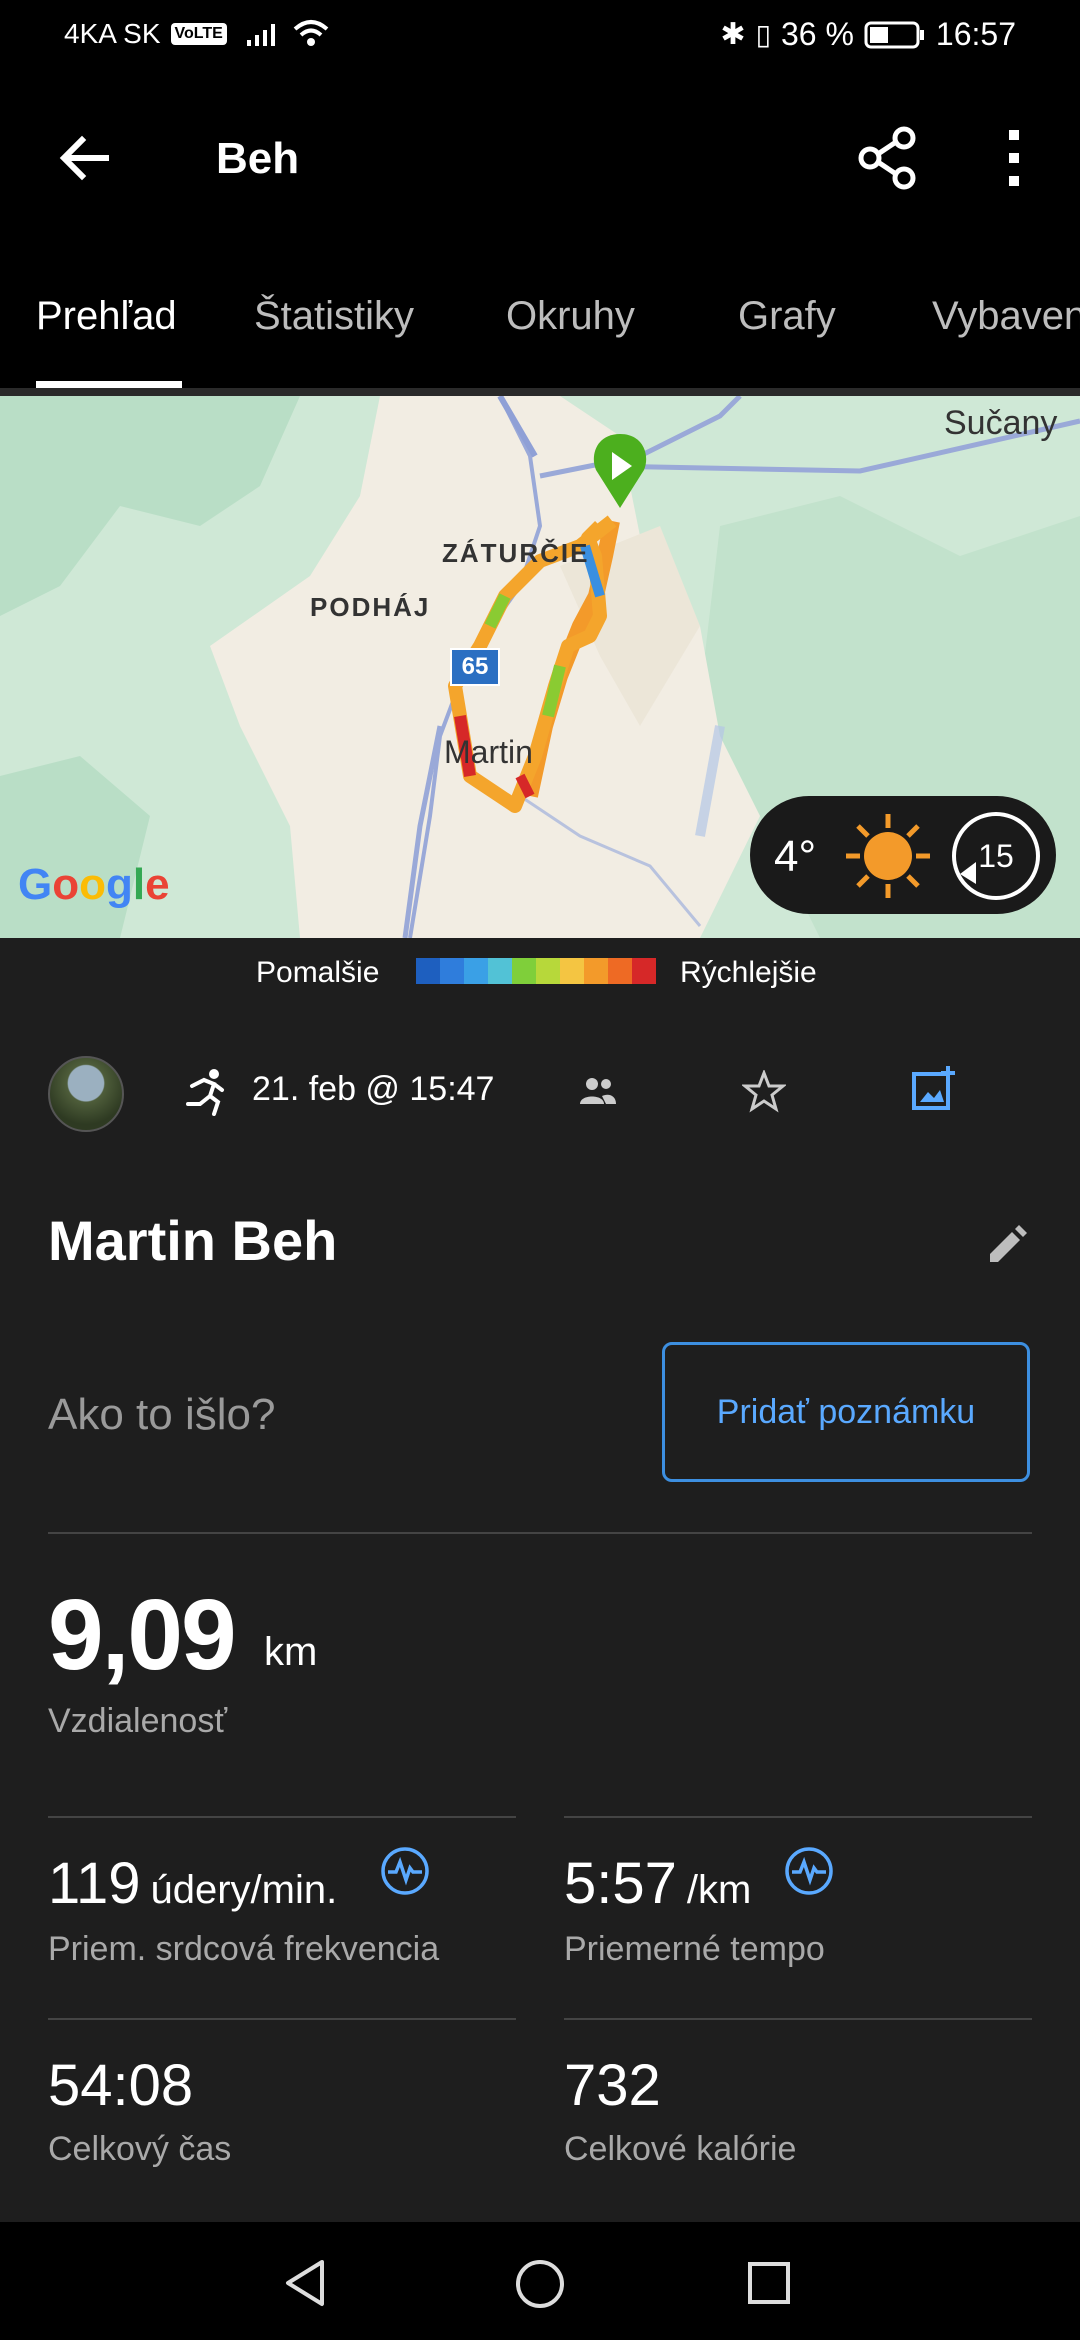  I want to click on map-label-martin: Martin, so click(488, 752).